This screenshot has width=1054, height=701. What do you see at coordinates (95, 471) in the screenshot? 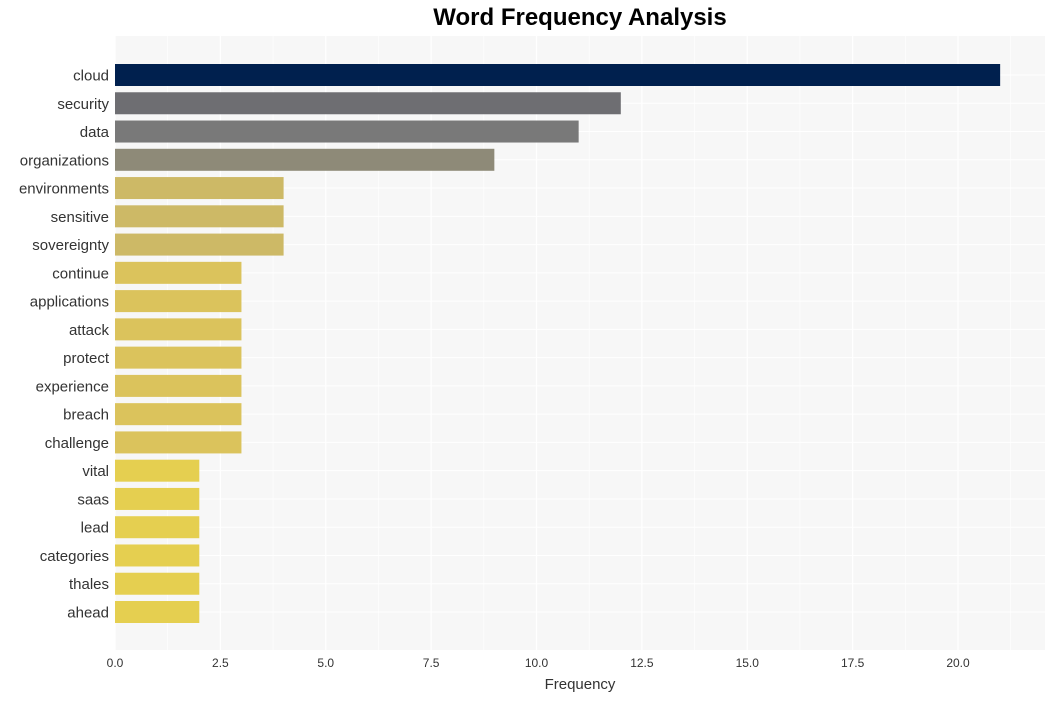
I see `y-tick-label: vital` at bounding box center [95, 471].